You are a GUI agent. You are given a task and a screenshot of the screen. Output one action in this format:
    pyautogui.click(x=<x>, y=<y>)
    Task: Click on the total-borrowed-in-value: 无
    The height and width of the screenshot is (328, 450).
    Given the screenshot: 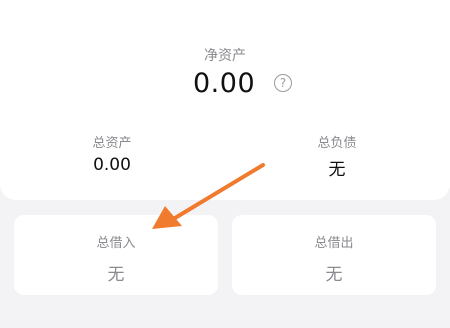 What is the action you would take?
    pyautogui.click(x=116, y=275)
    